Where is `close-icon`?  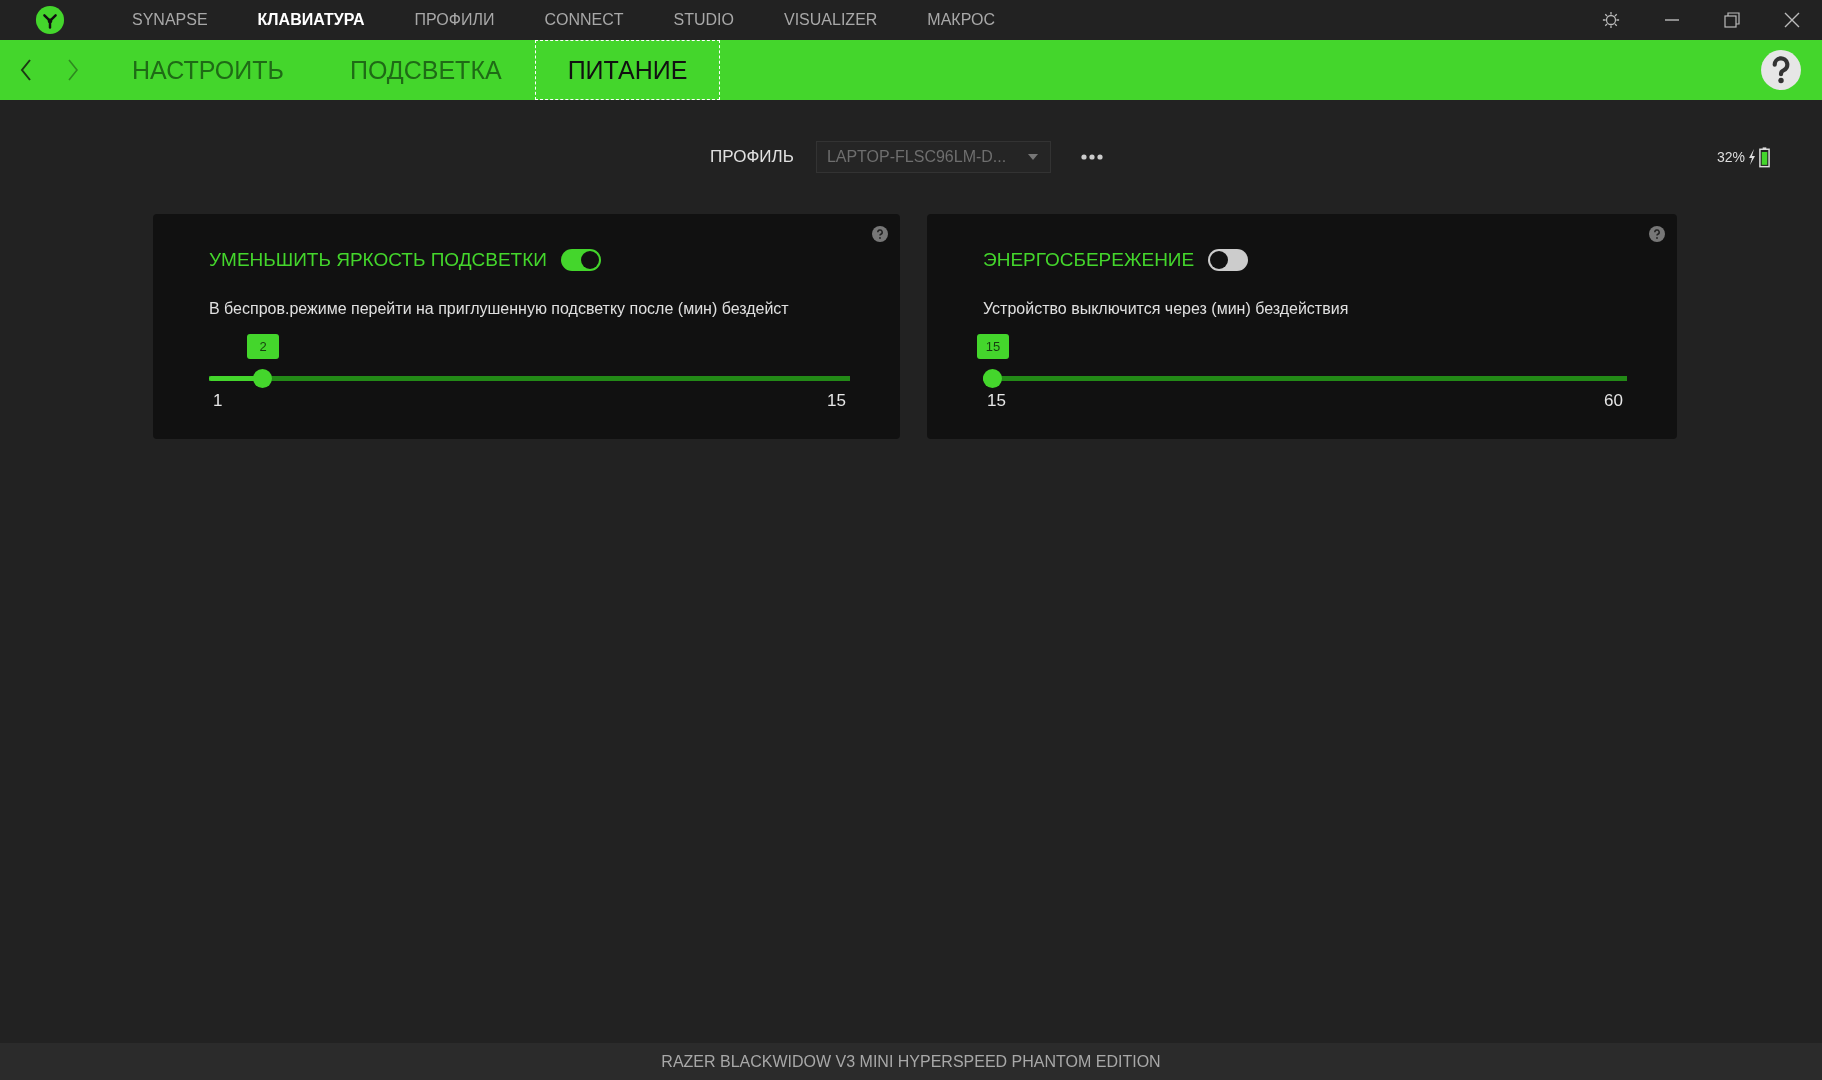
close-icon is located at coordinates (1792, 20).